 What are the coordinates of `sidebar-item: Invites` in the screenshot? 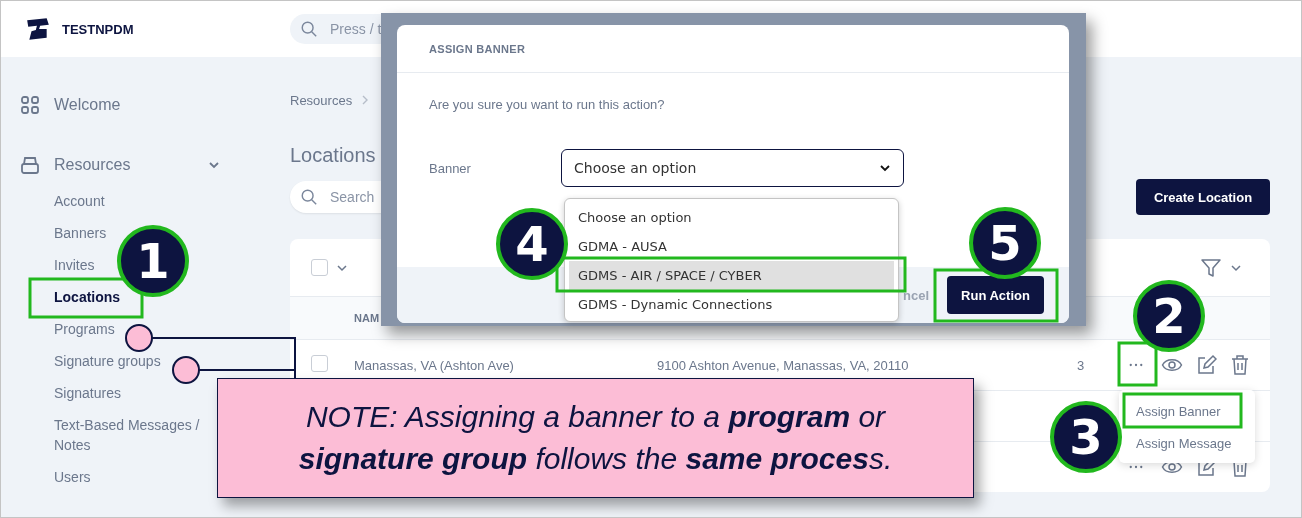 It's located at (74, 265).